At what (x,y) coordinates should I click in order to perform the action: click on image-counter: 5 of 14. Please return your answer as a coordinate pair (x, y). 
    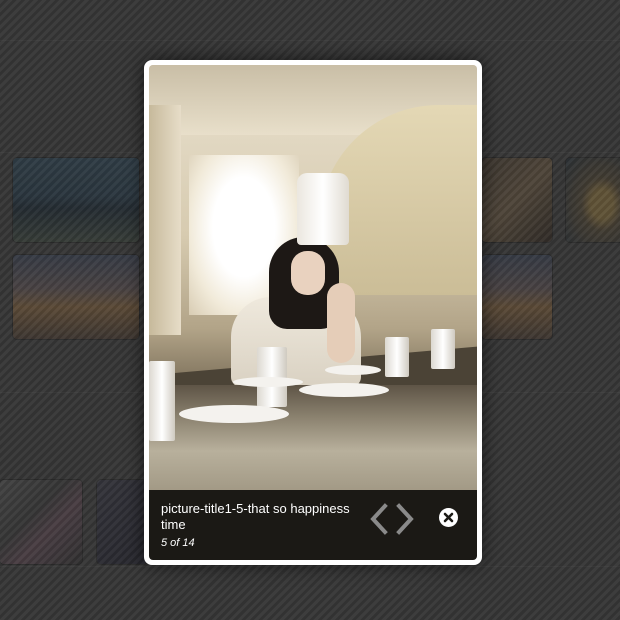
    Looking at the image, I should click on (178, 543).